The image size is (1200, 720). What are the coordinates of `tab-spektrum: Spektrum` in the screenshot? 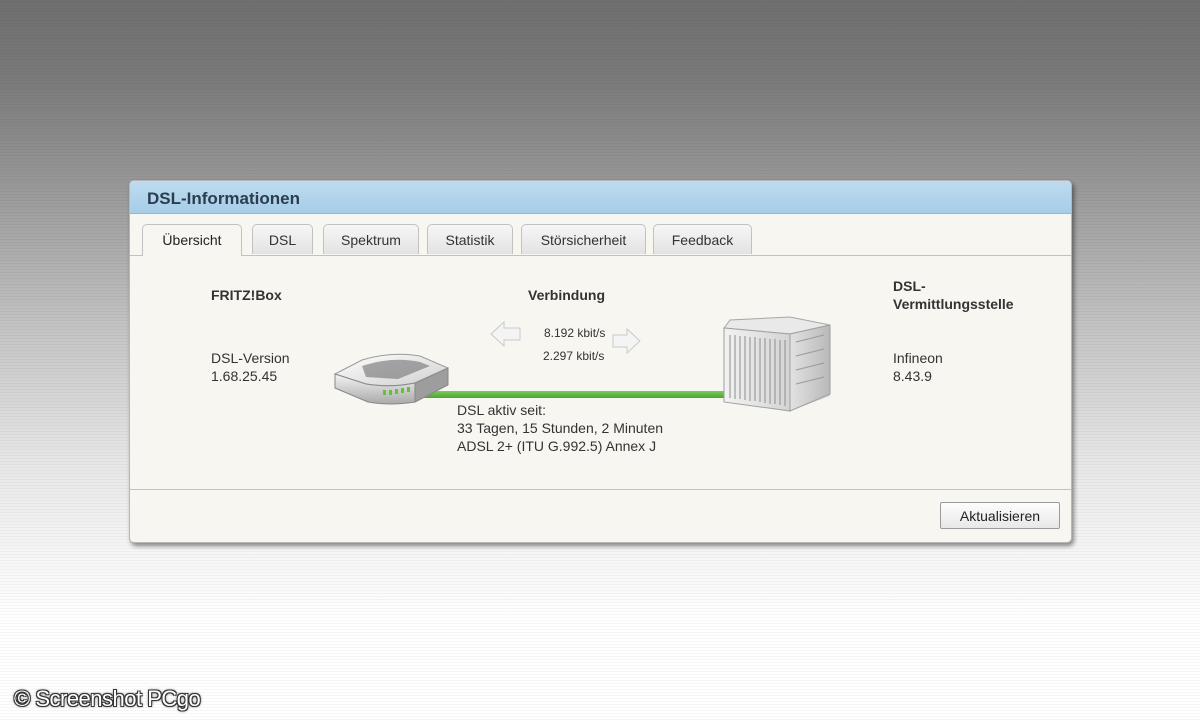 It's located at (371, 239).